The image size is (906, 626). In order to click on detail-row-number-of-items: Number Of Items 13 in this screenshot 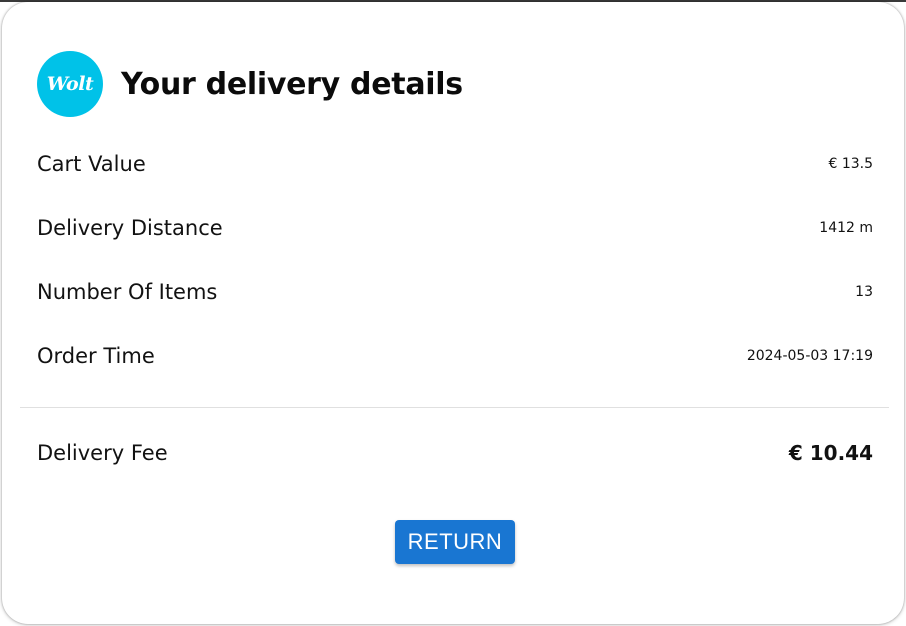, I will do `click(455, 292)`.